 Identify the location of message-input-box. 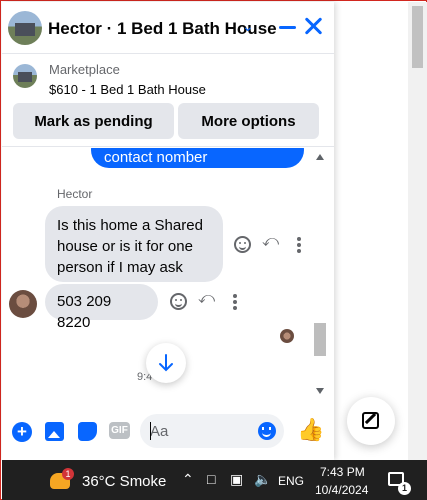
(212, 431).